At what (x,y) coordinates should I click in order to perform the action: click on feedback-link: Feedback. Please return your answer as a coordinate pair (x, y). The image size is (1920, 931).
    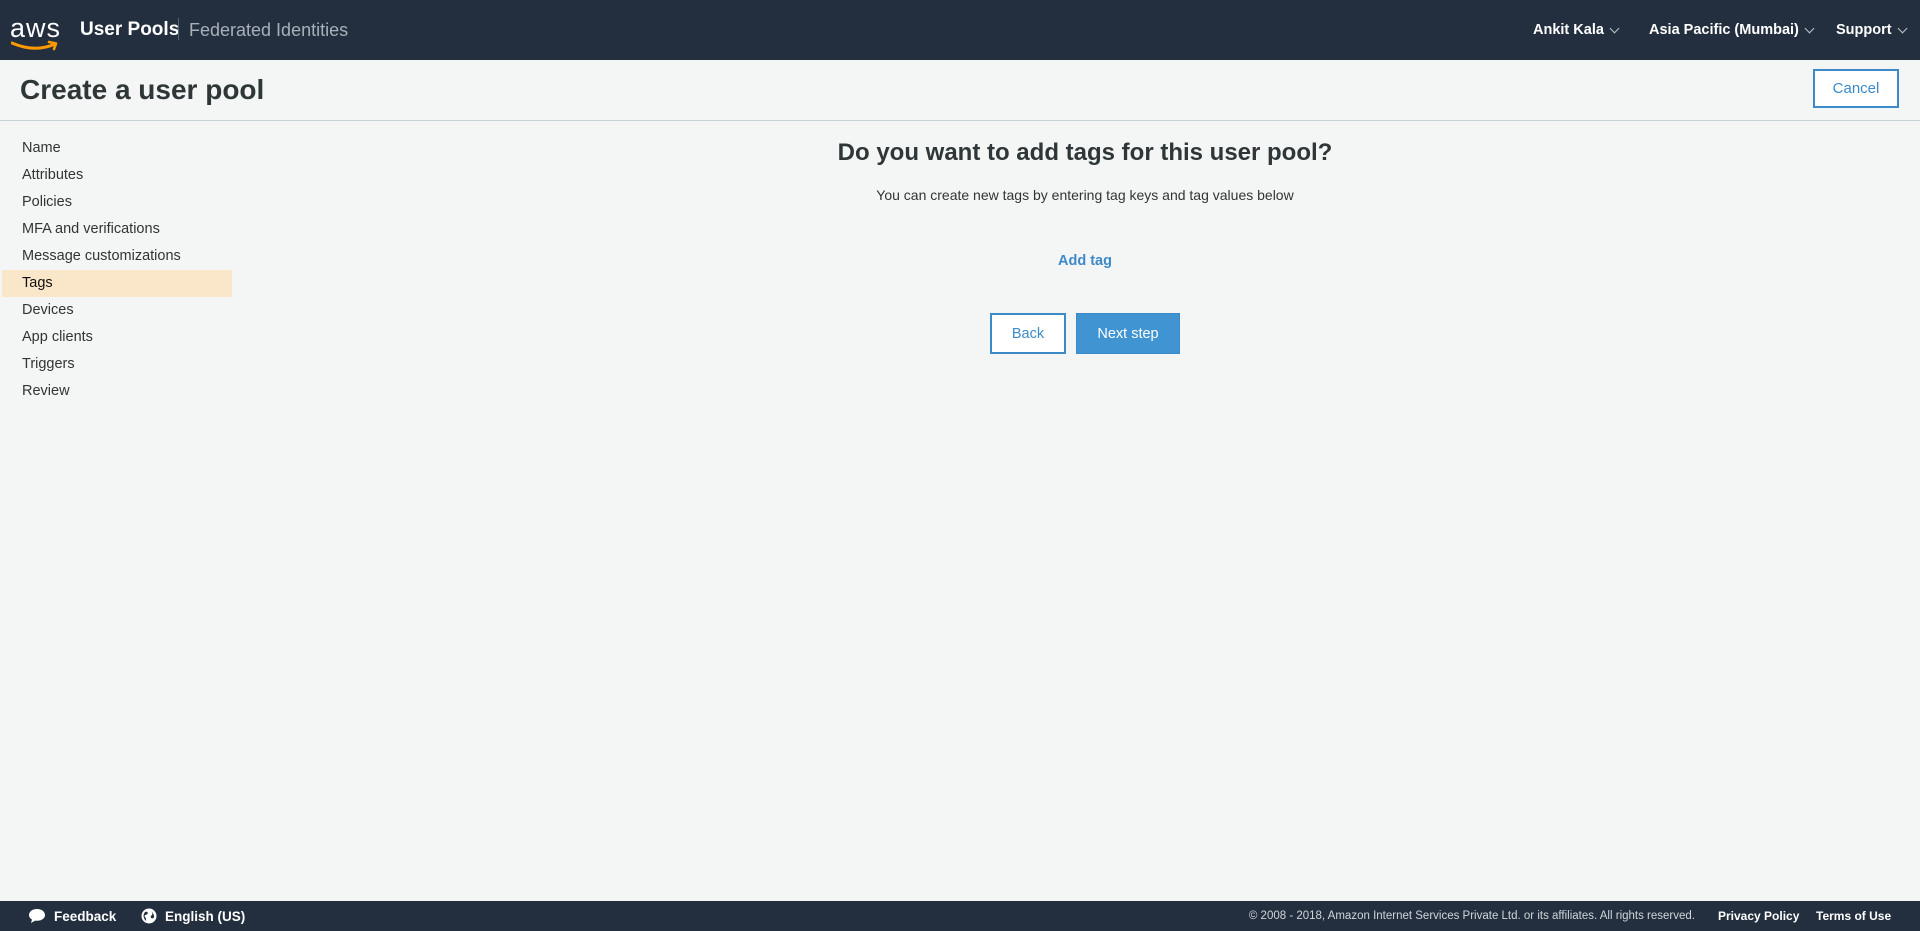
    Looking at the image, I should click on (72, 916).